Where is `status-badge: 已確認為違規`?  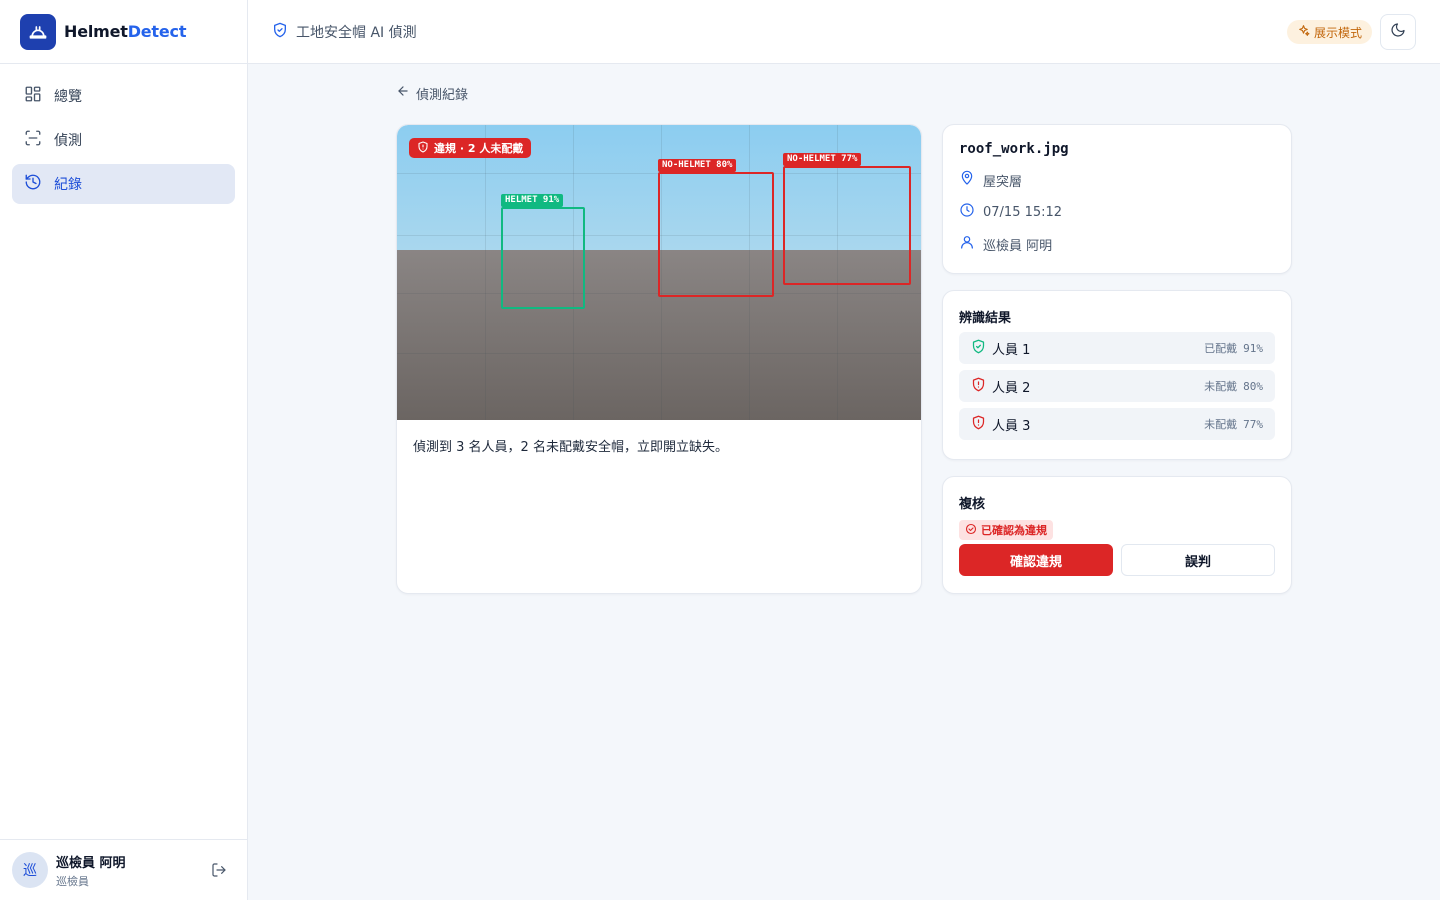 status-badge: 已確認為違規 is located at coordinates (1006, 530).